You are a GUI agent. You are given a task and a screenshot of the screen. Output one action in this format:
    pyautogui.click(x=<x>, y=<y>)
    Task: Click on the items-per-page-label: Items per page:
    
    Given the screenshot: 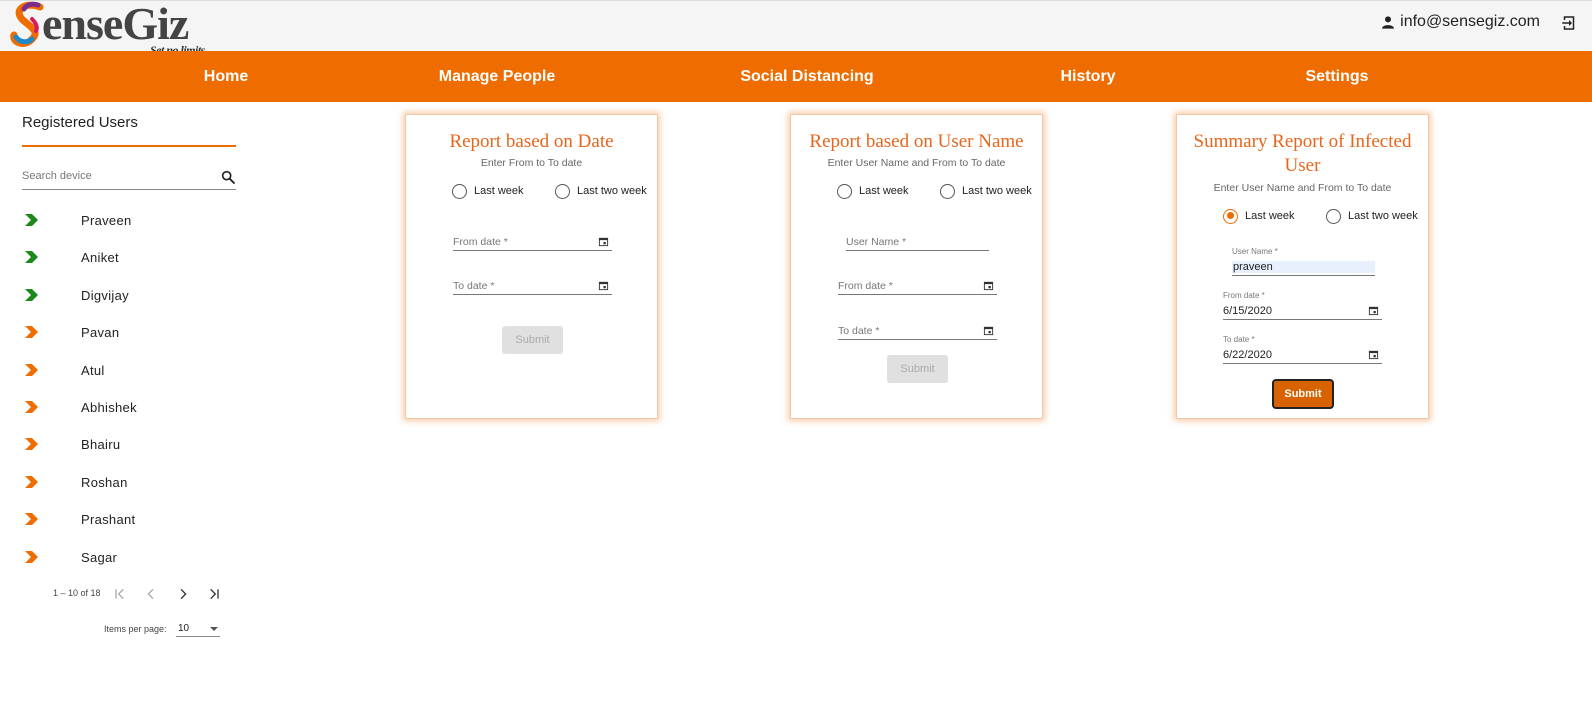 What is the action you would take?
    pyautogui.click(x=135, y=629)
    